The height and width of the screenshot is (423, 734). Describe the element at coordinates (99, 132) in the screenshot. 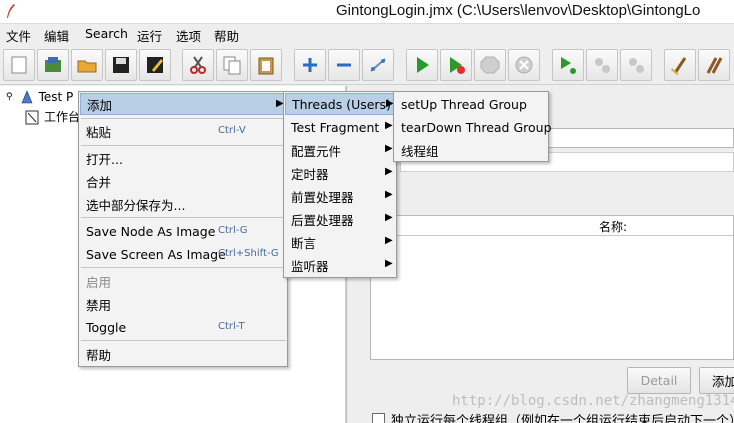

I see `menu-item-label: 粘贴` at that location.